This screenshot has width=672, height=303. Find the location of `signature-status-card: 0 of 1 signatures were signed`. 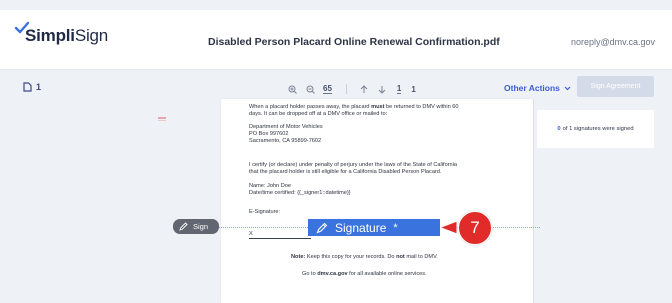

signature-status-card: 0 of 1 signatures were signed is located at coordinates (595, 129).